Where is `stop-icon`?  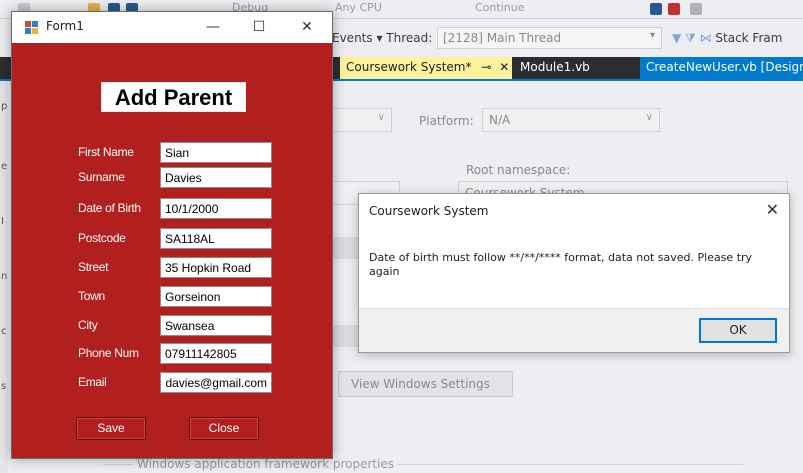
stop-icon is located at coordinates (674, 9).